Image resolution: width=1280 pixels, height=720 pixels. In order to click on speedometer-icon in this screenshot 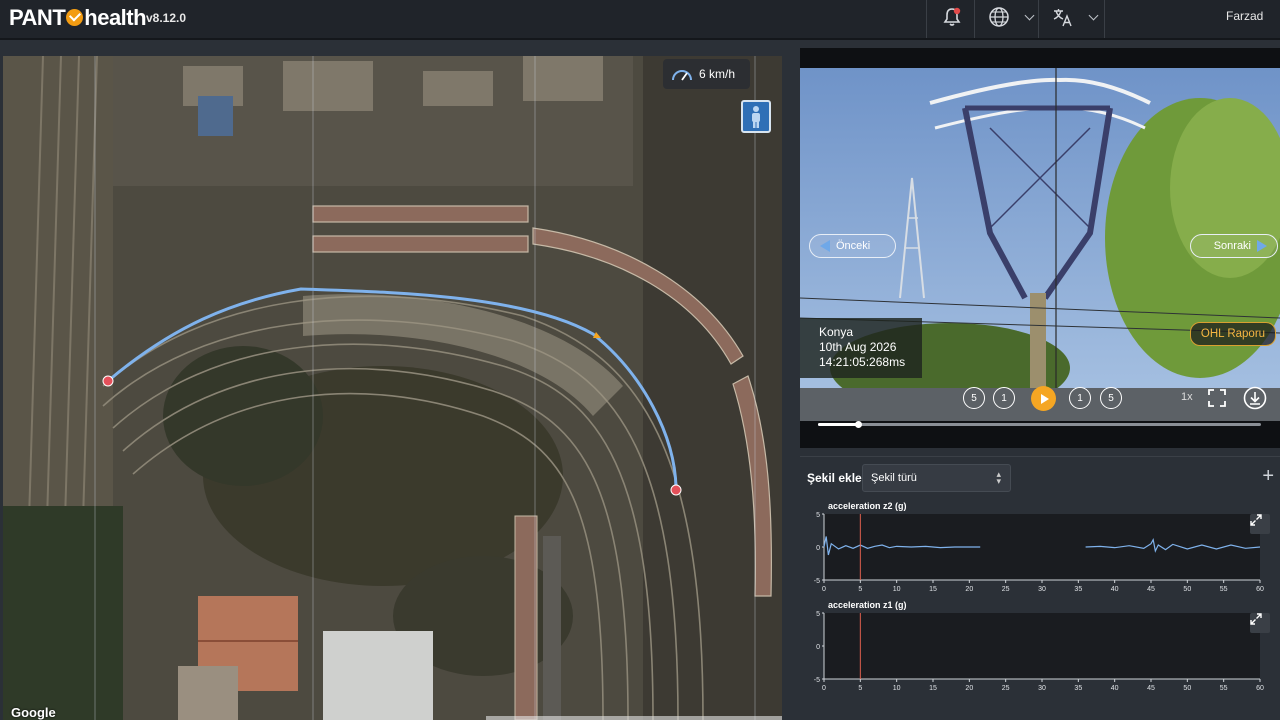, I will do `click(682, 75)`.